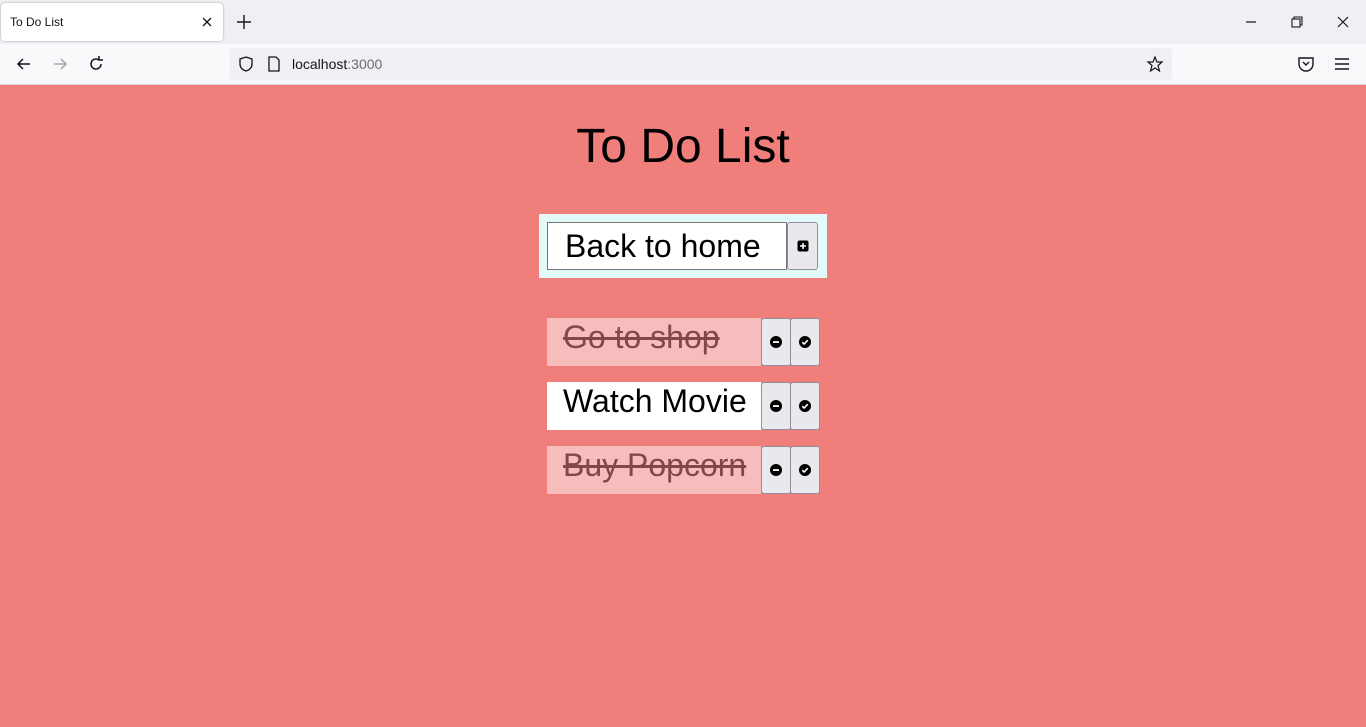  I want to click on forward-arrow-icon, so click(60, 64).